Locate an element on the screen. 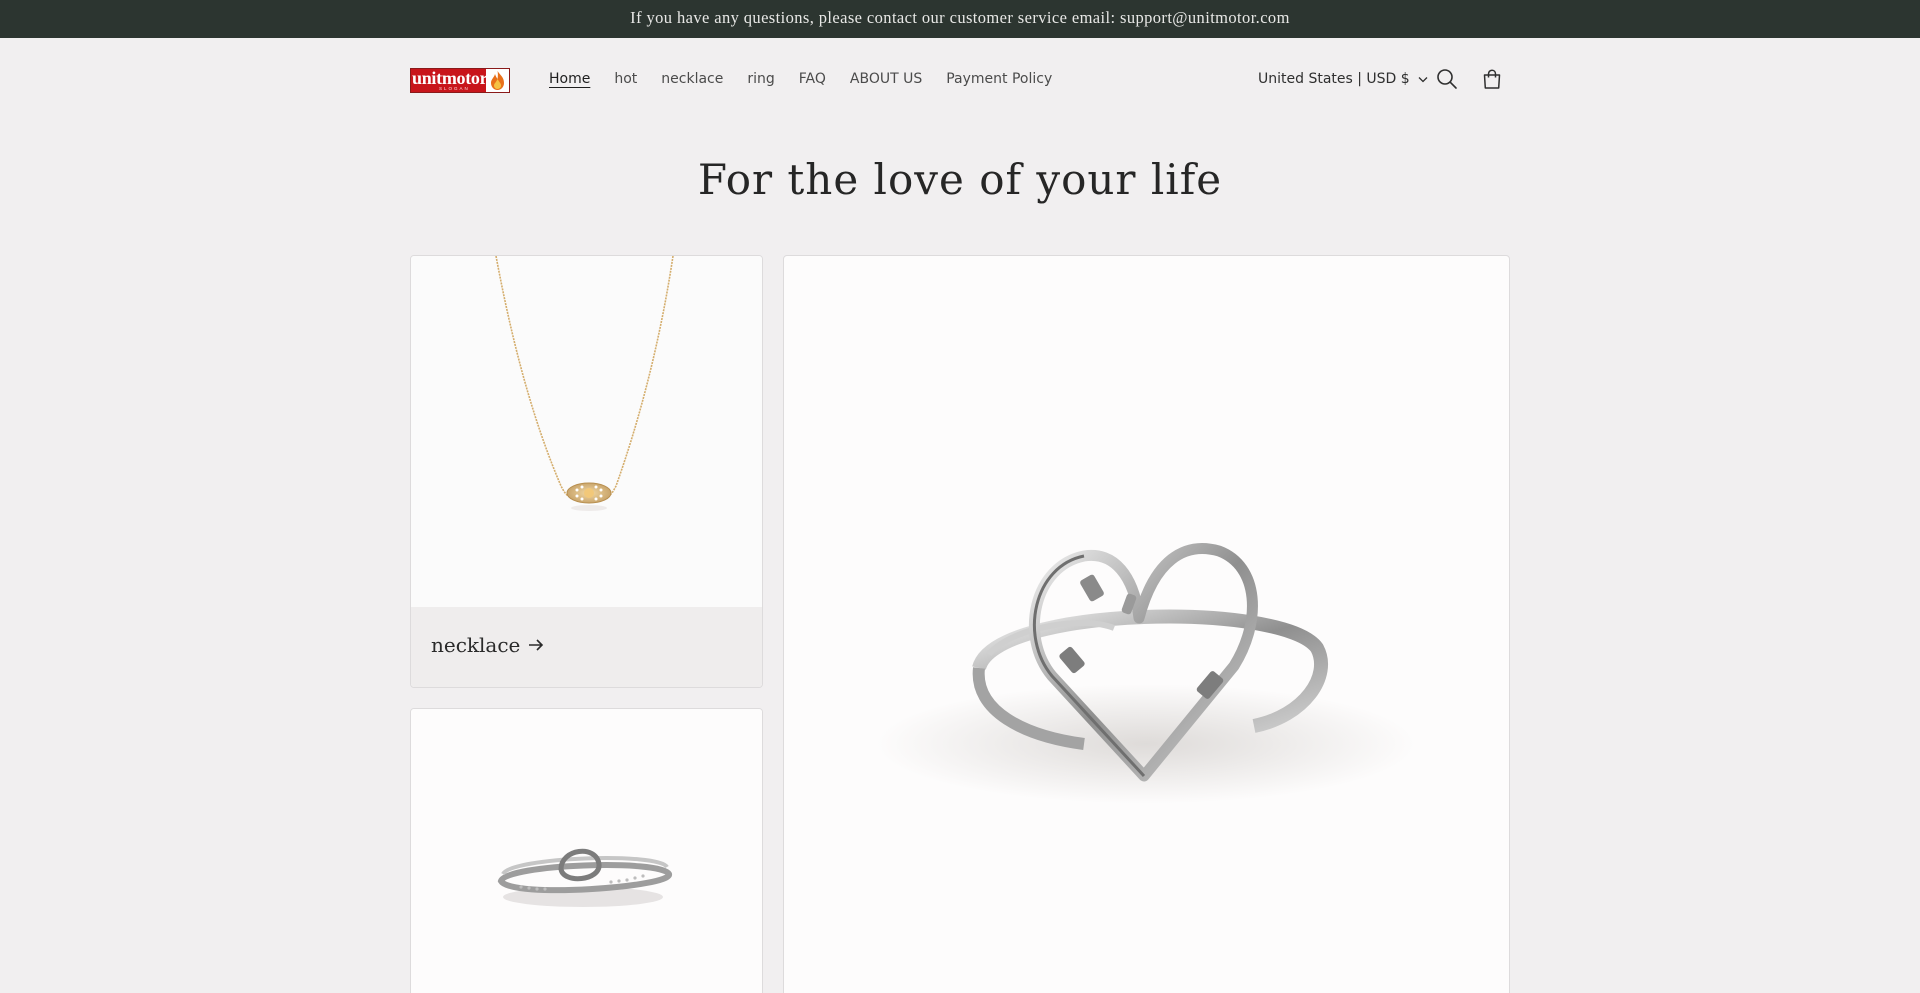 Image resolution: width=1920 pixels, height=993 pixels. page-title: For the love of your life is located at coordinates (960, 179).